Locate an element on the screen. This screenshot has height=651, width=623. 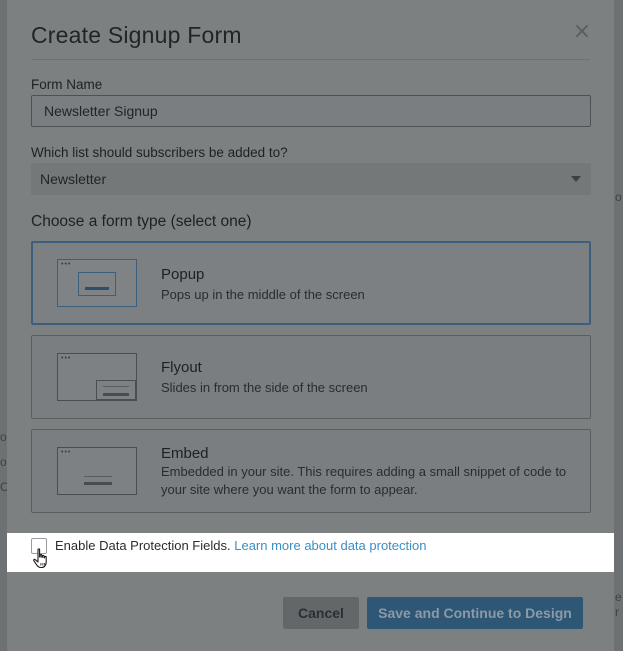
popup-box-shape is located at coordinates (97, 284).